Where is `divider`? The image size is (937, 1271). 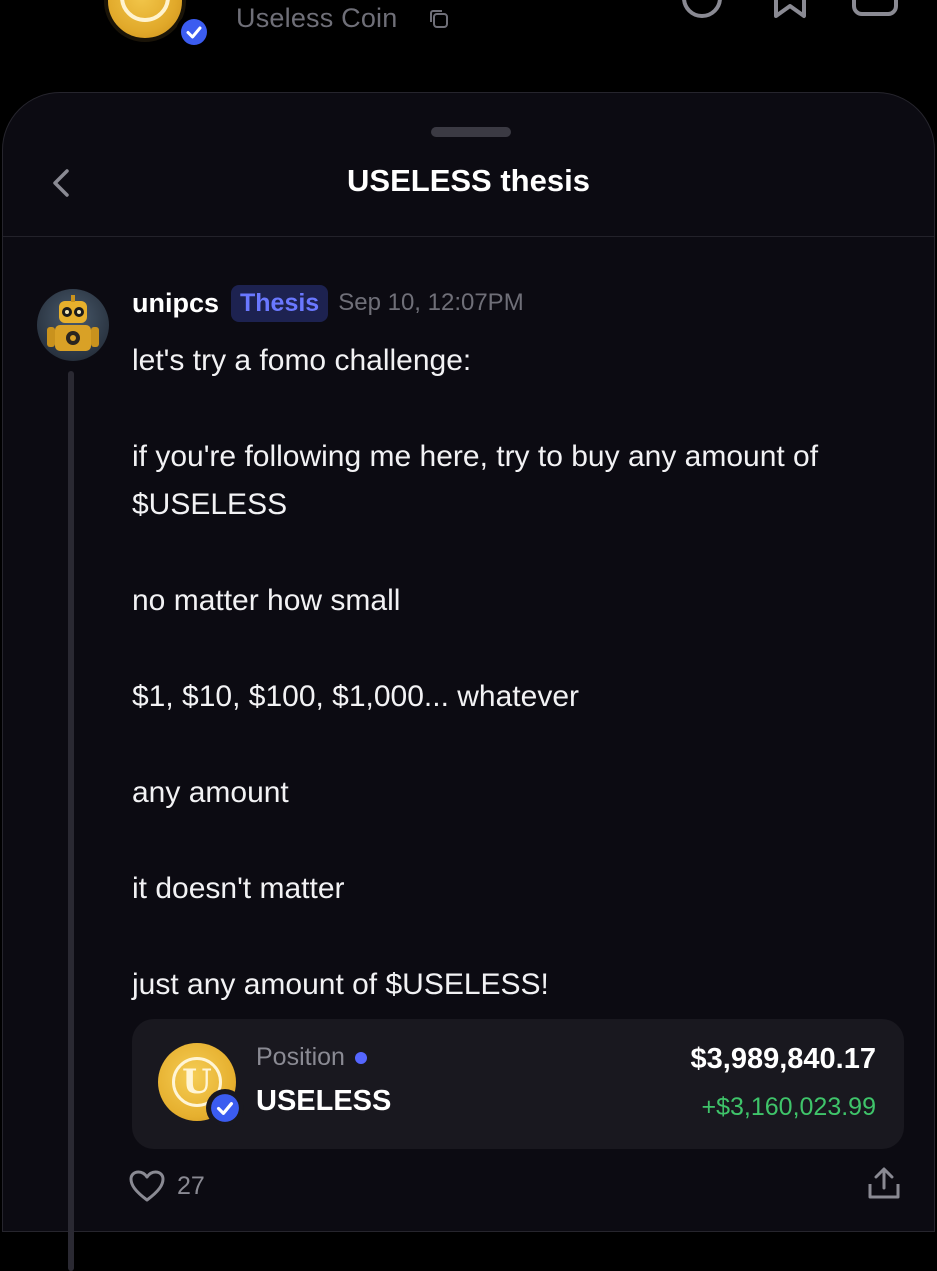
divider is located at coordinates (468, 236).